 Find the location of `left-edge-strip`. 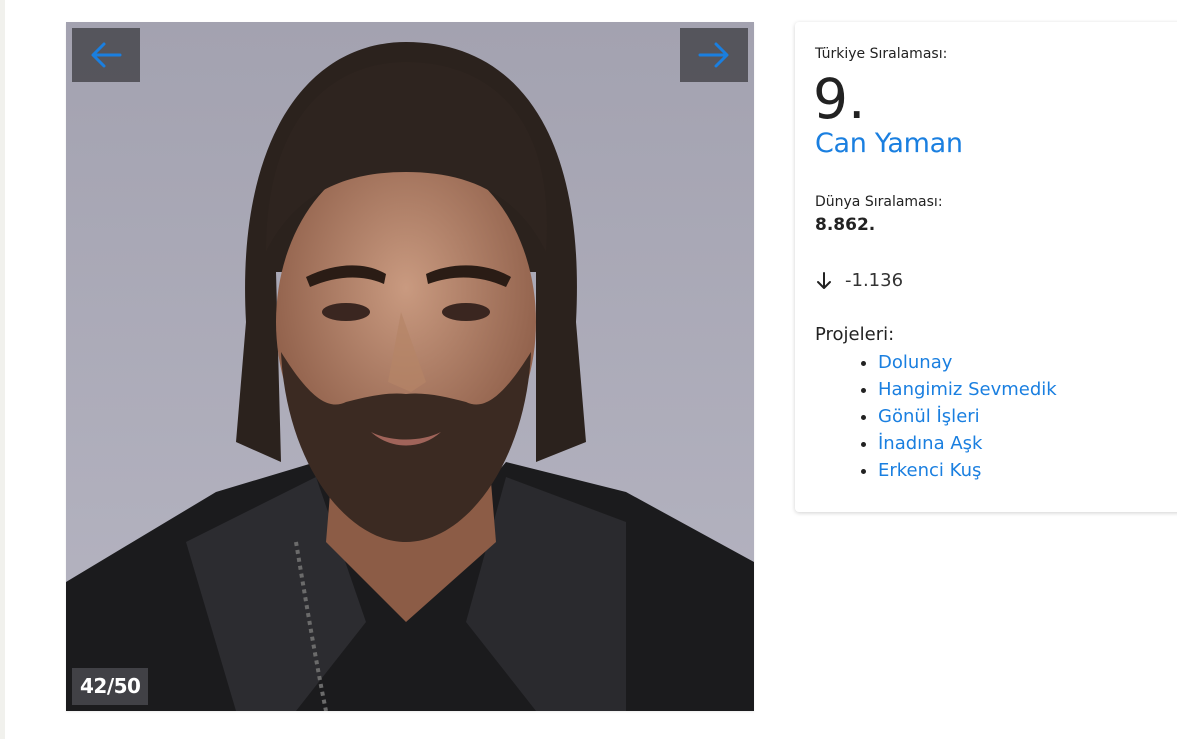

left-edge-strip is located at coordinates (2, 369).